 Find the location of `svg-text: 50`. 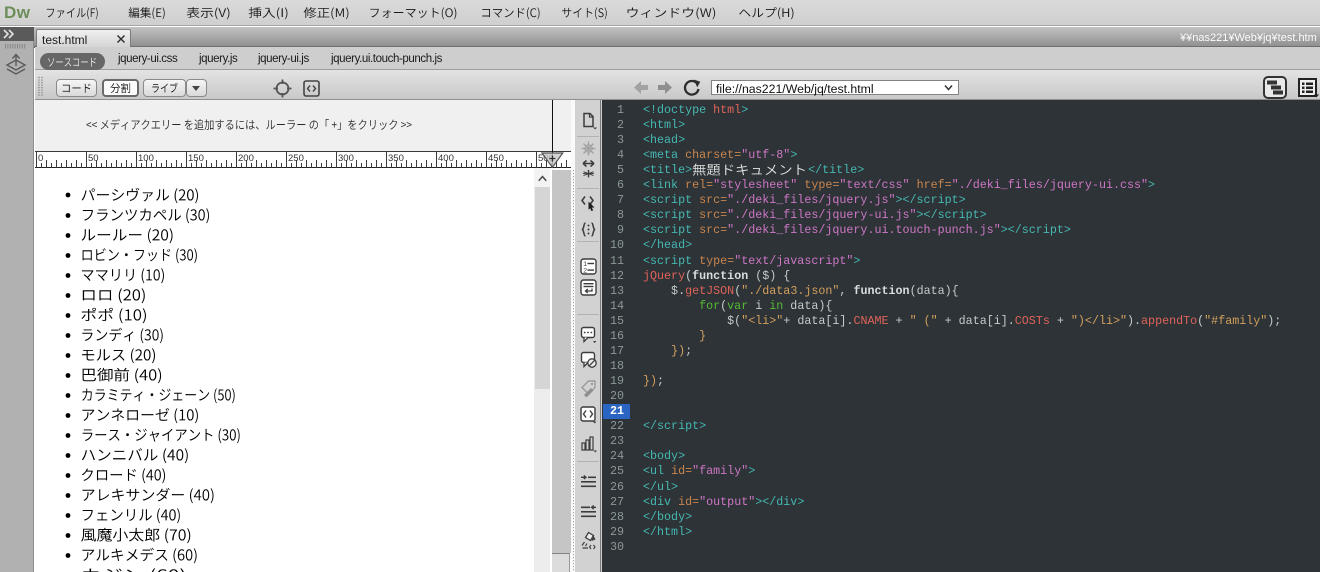

svg-text: 50 is located at coordinates (93, 158).